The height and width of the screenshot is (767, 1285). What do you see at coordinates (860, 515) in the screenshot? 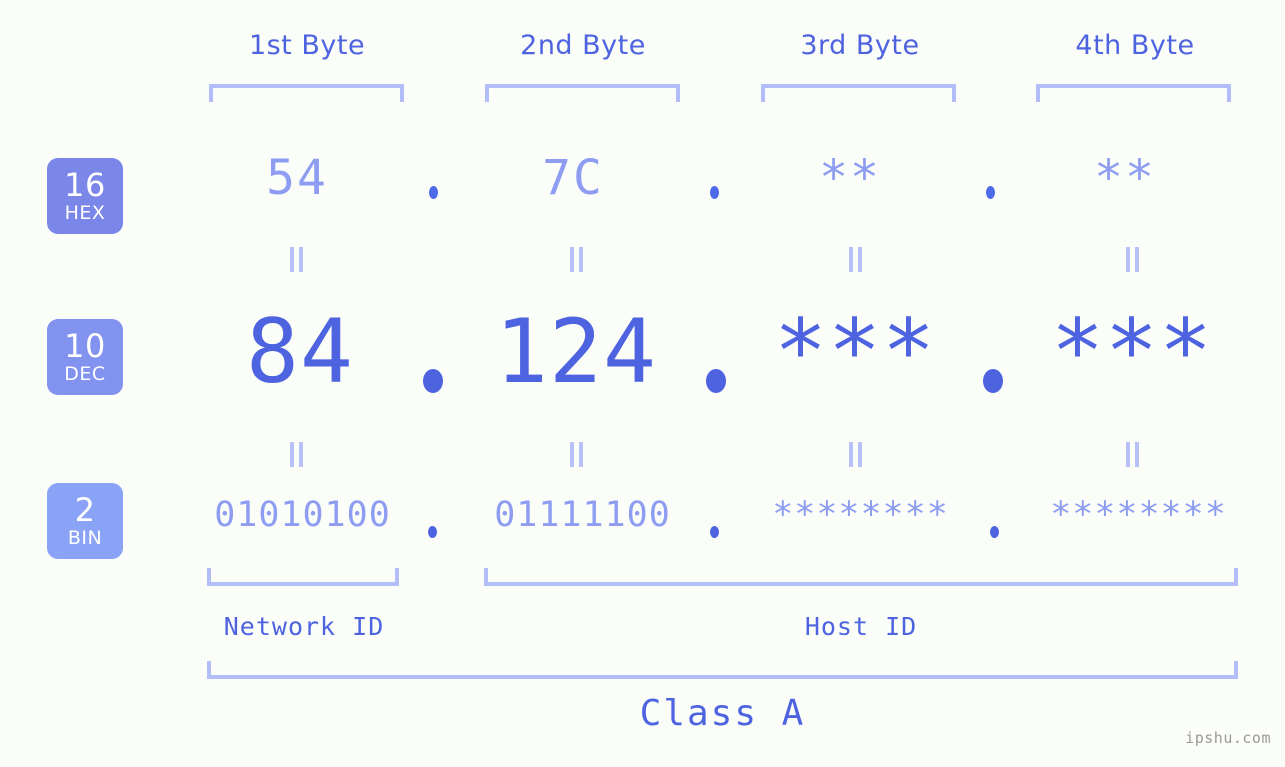
I see `bin-octet-3: ********` at bounding box center [860, 515].